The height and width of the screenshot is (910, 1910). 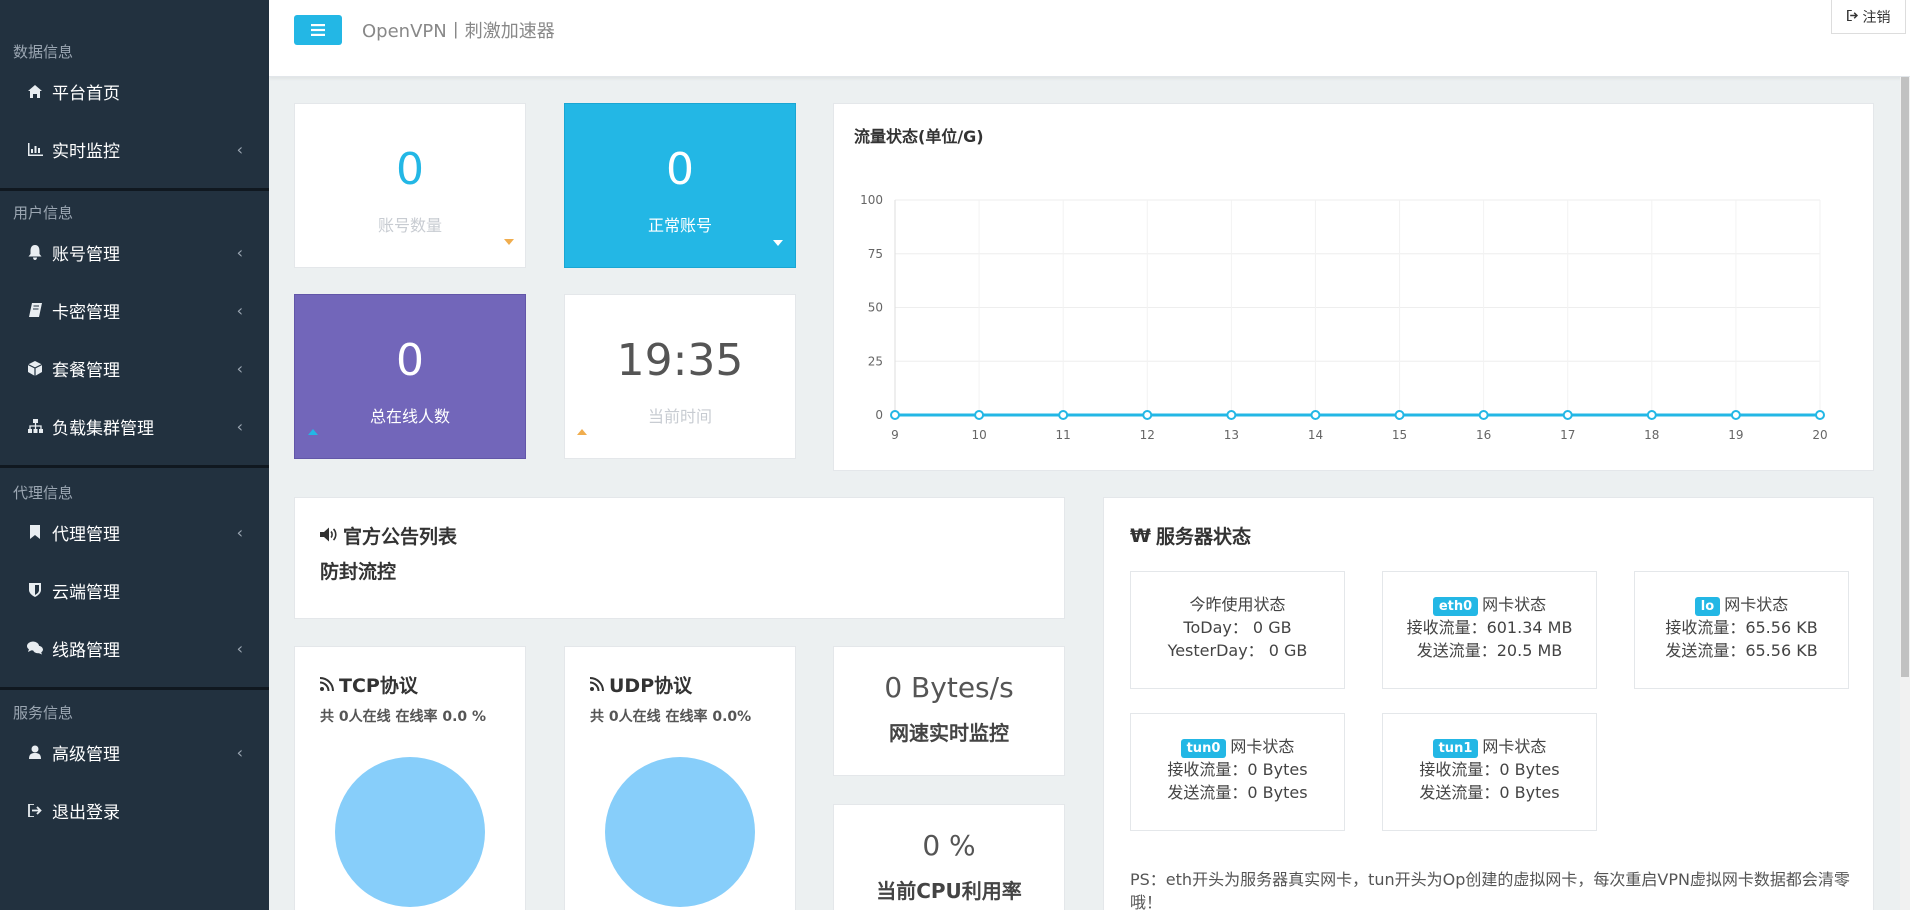 What do you see at coordinates (43, 493) in the screenshot?
I see `sidebar-section-header: 代理信息` at bounding box center [43, 493].